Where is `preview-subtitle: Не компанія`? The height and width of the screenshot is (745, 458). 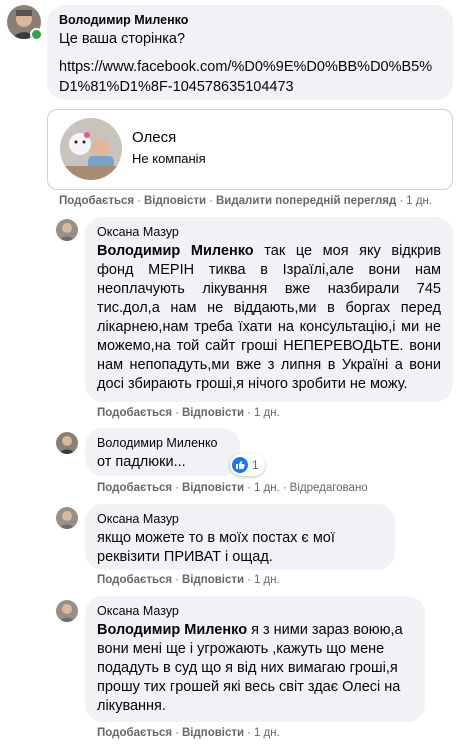 preview-subtitle: Не компанія is located at coordinates (169, 158).